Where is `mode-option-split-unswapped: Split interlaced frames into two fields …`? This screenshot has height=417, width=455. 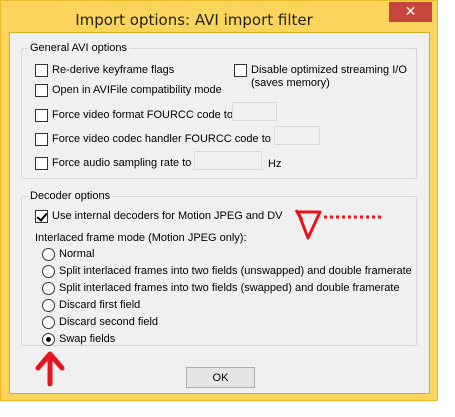
mode-option-split-unswapped: Split interlaced frames into two fields … is located at coordinates (227, 271).